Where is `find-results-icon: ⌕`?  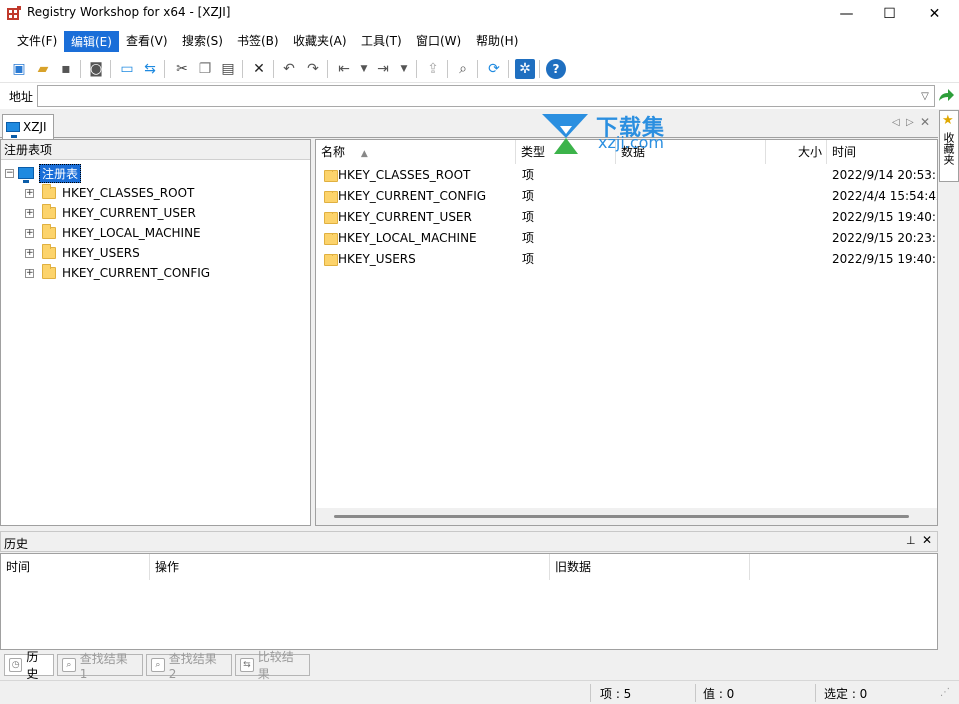 find-results-icon: ⌕ is located at coordinates (158, 665).